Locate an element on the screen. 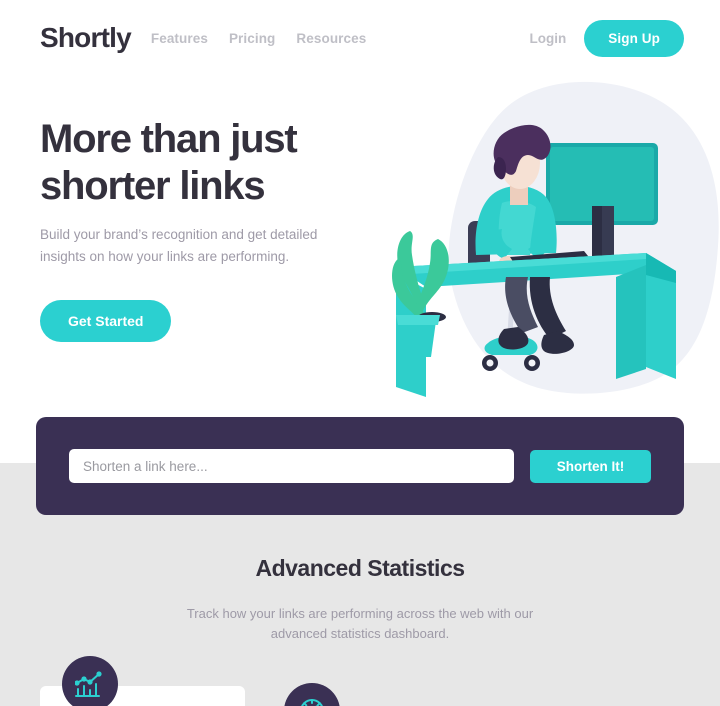 The height and width of the screenshot is (706, 720). nav-item-features: Features is located at coordinates (179, 38).